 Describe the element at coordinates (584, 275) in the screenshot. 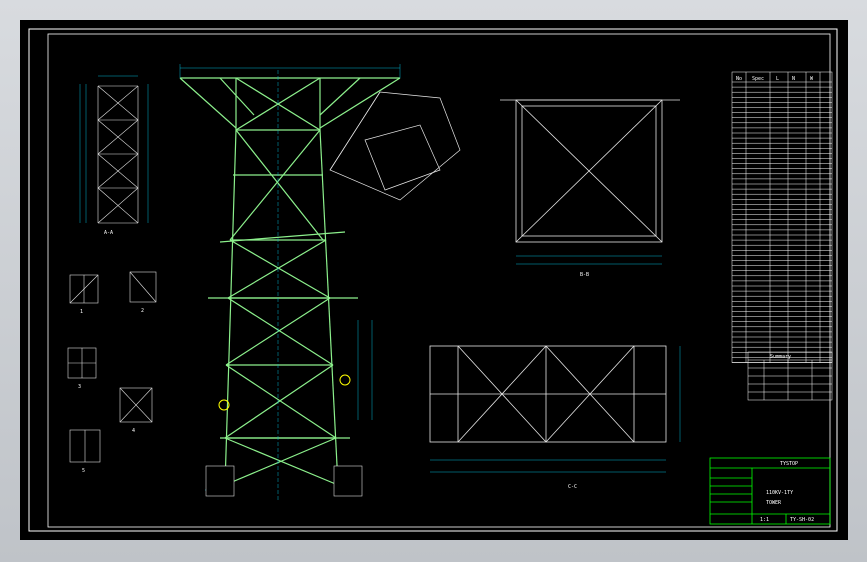

I see `view-label-b: B-B` at that location.